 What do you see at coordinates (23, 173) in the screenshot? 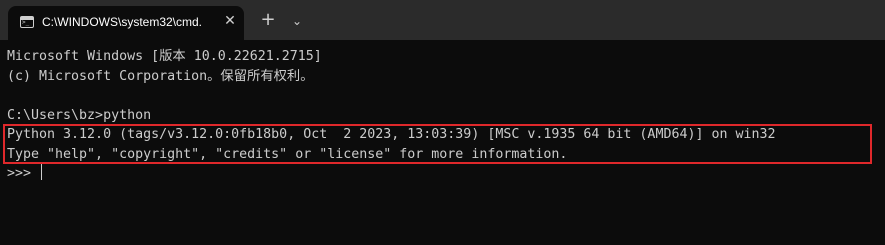
I see `python-prompt: >>>` at bounding box center [23, 173].